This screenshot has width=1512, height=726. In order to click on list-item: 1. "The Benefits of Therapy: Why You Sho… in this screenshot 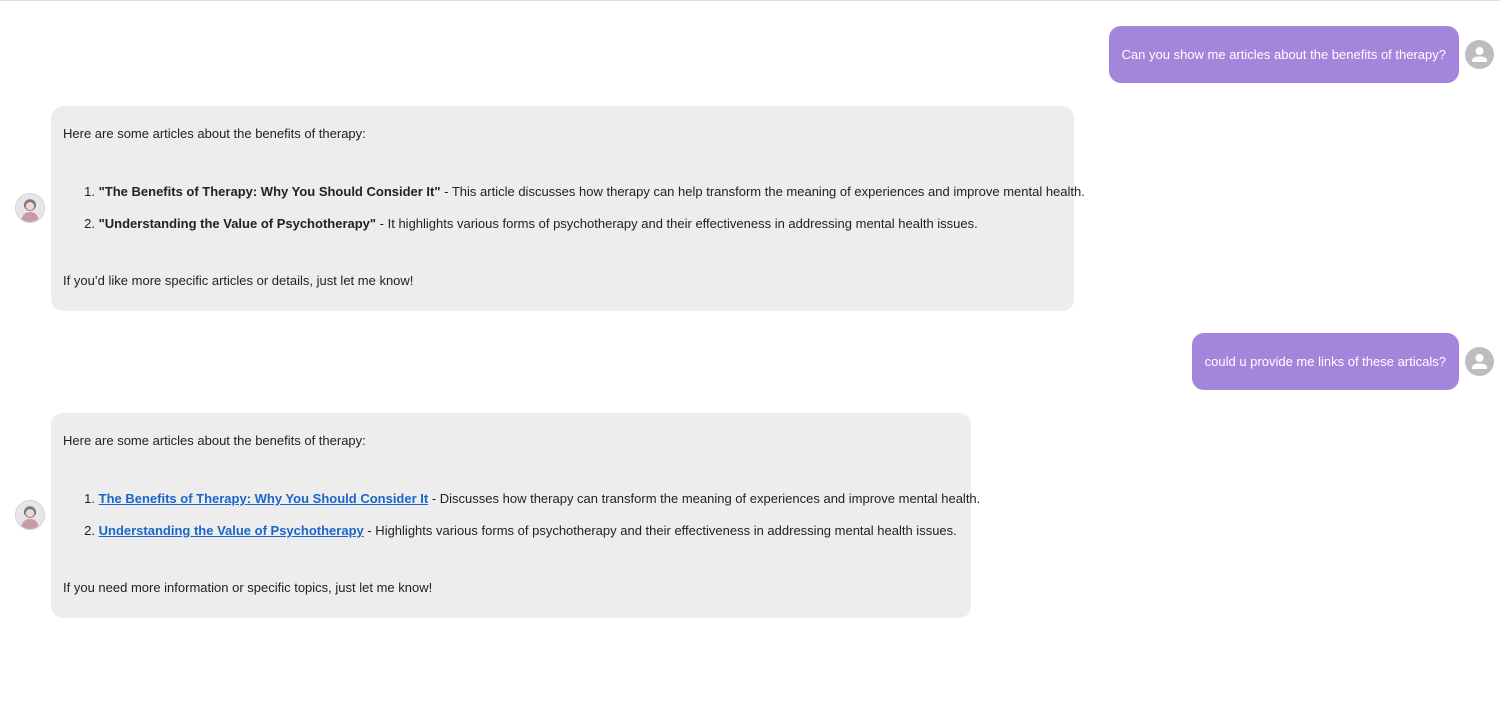, I will do `click(574, 199)`.